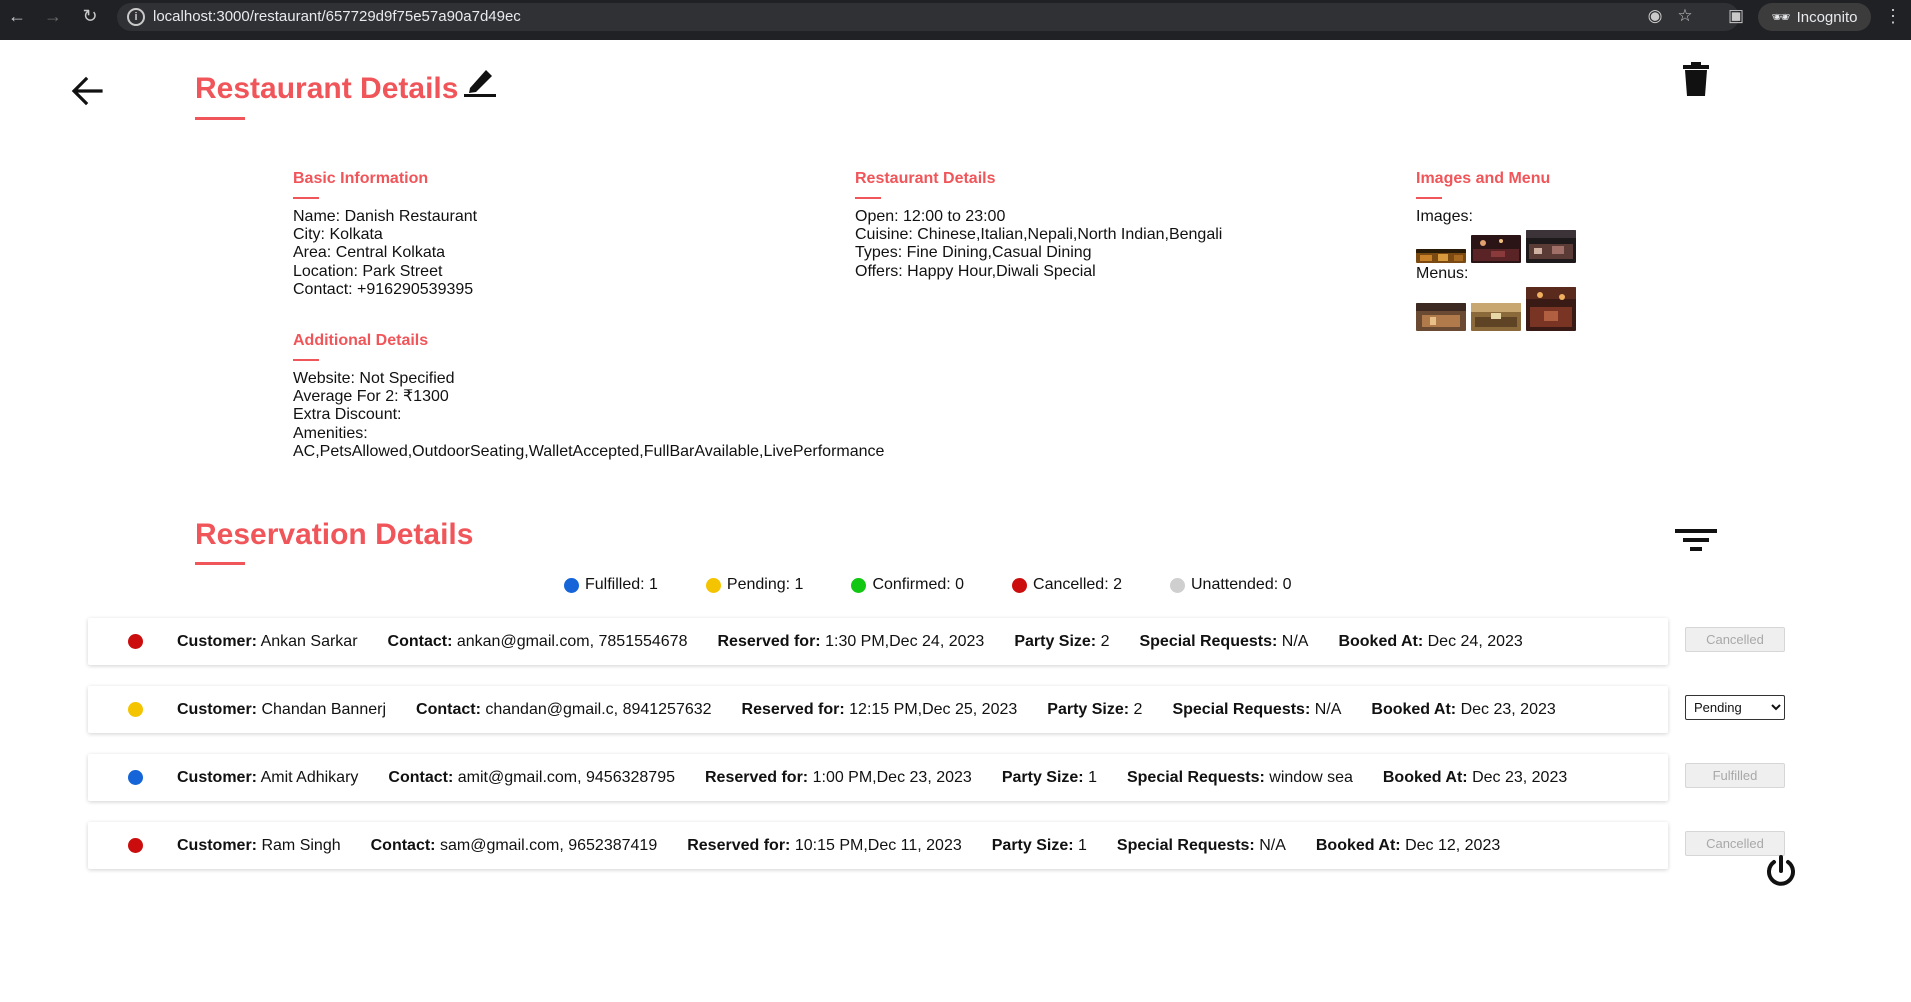 This screenshot has width=1911, height=1002. I want to click on offers: Offers: Happy Hour,Diwali Special, so click(975, 271).